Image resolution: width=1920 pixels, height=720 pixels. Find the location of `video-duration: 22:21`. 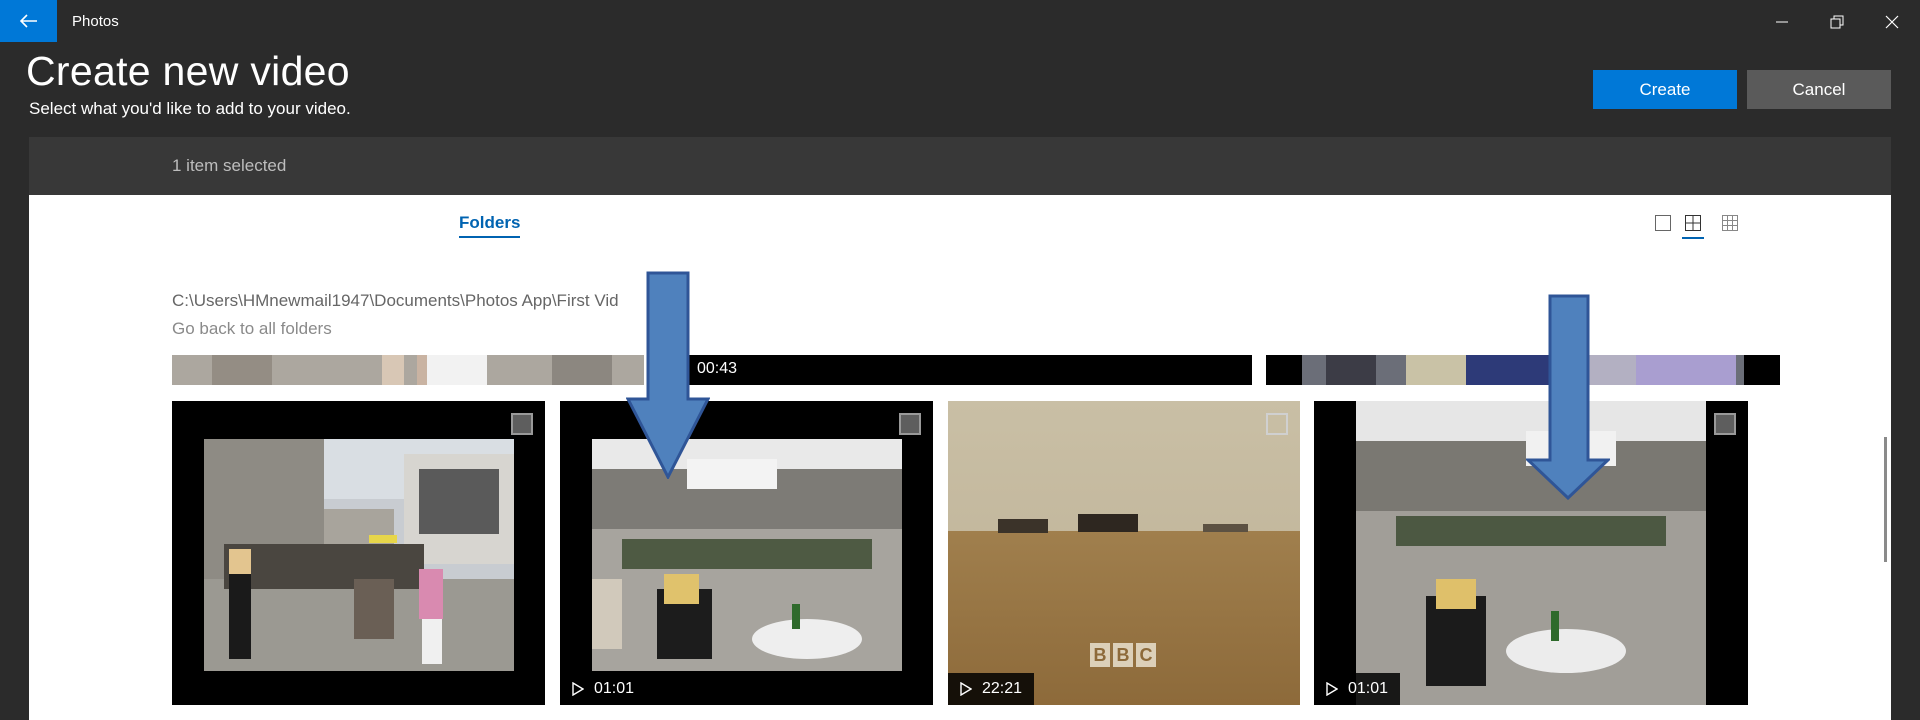

video-duration: 22:21 is located at coordinates (1002, 688).